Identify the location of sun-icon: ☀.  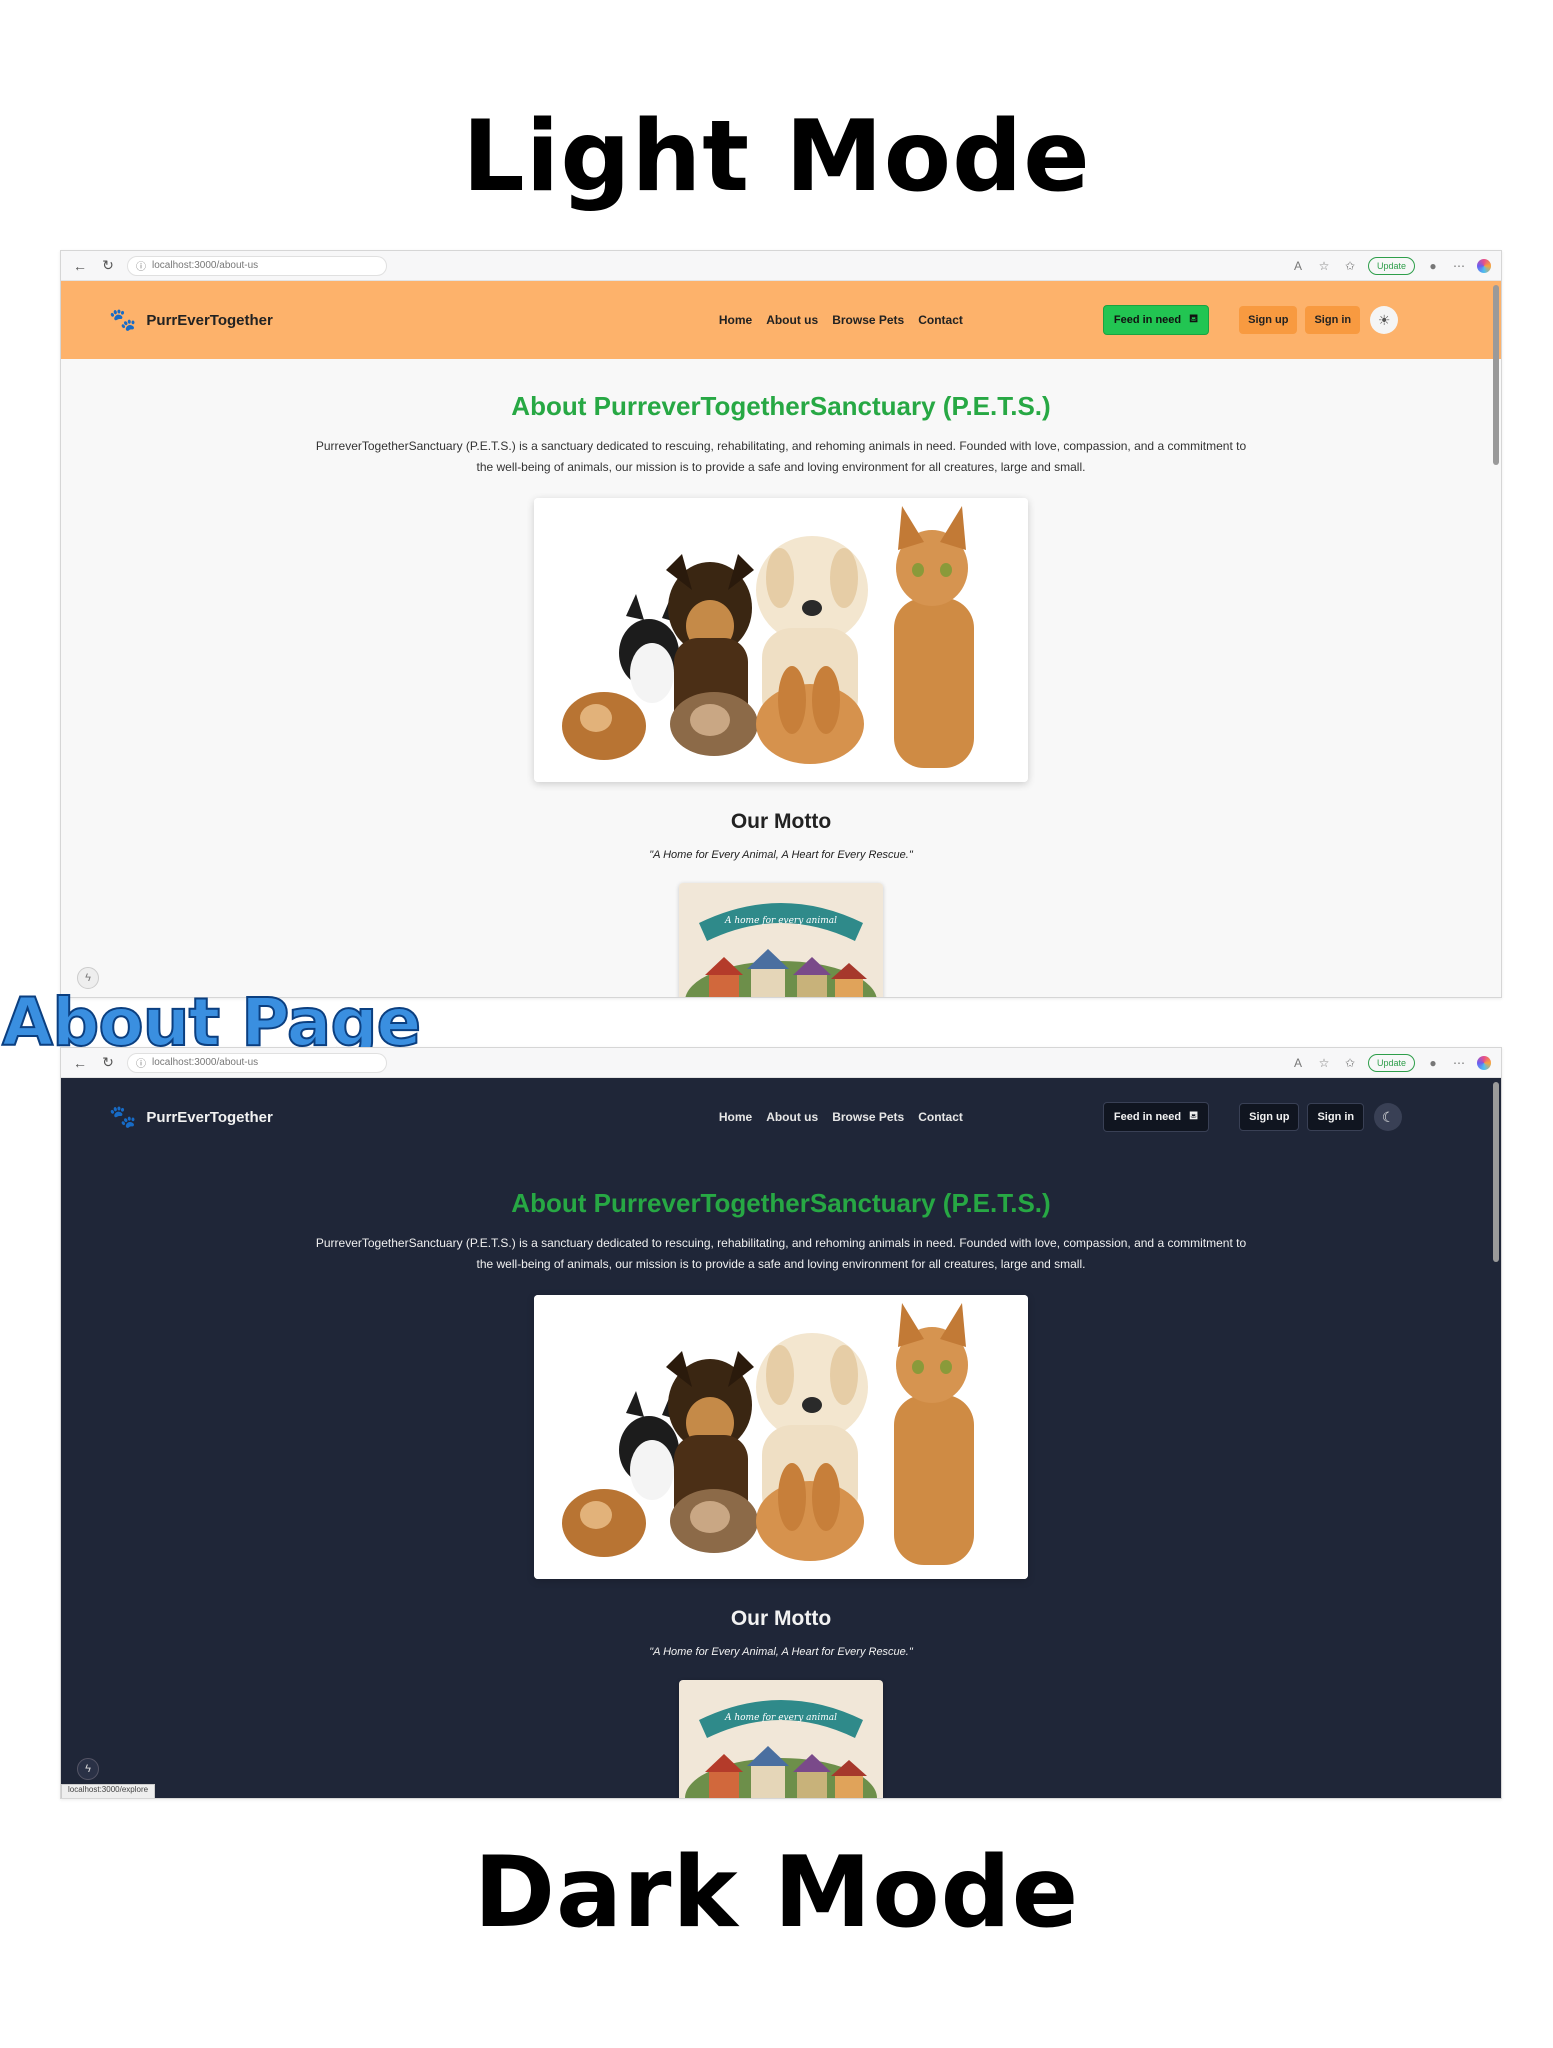
(1384, 320).